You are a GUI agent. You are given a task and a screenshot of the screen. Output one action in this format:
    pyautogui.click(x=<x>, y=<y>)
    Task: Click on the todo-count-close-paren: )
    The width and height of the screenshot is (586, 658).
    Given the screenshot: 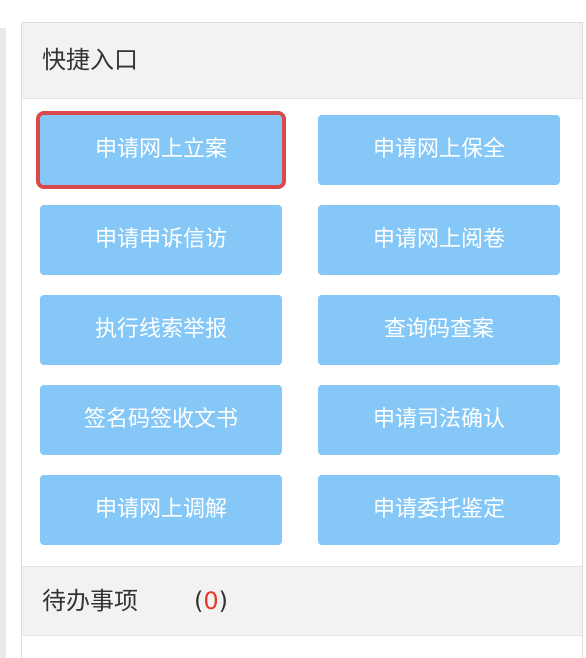 What is the action you would take?
    pyautogui.click(x=223, y=601)
    